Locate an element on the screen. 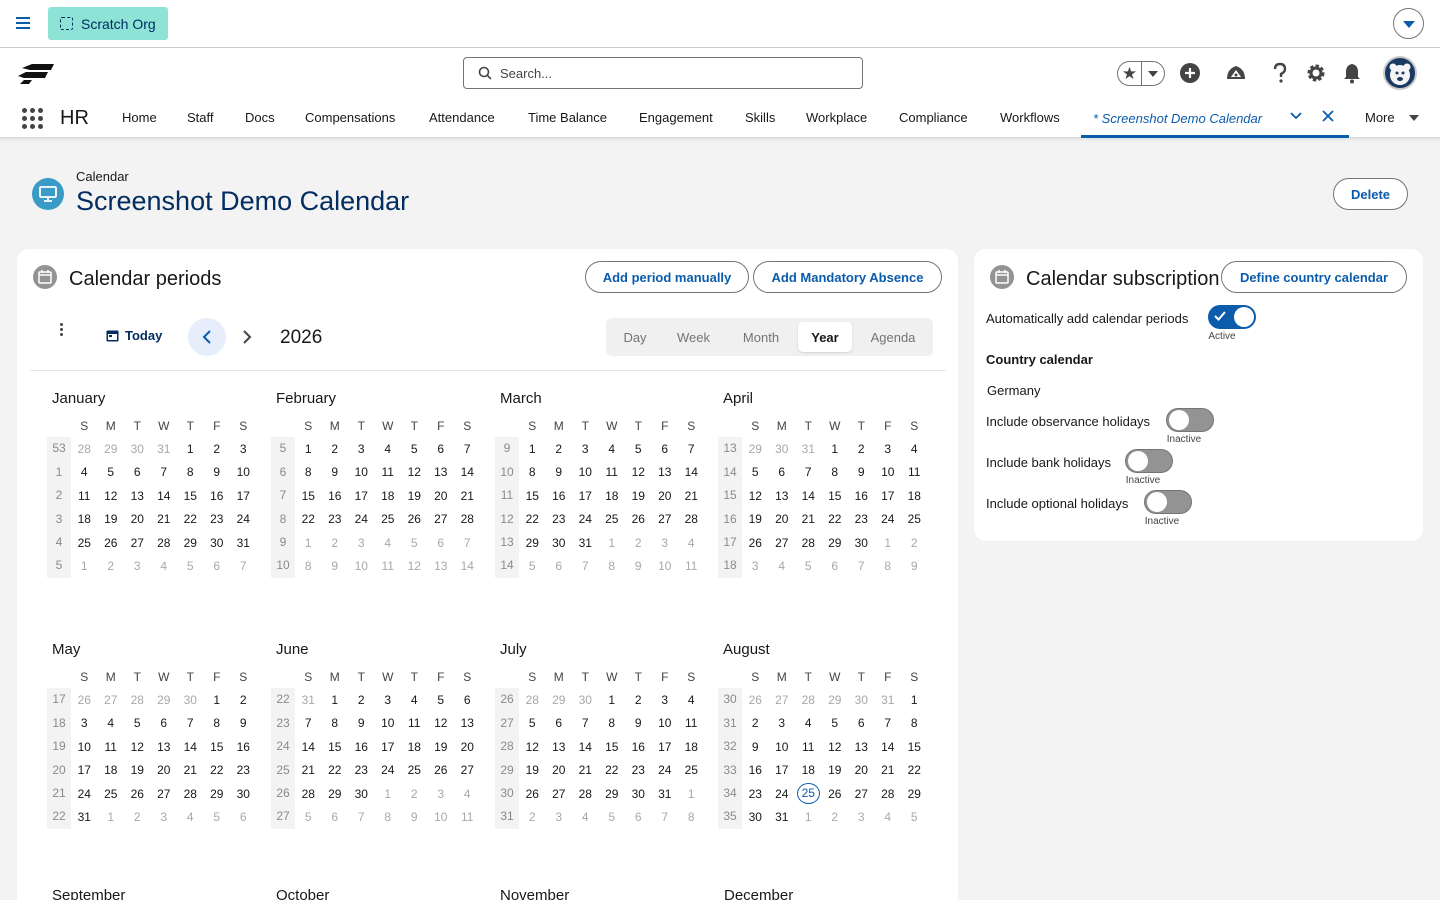  nav-item-time-balance: Time Balance is located at coordinates (567, 117).